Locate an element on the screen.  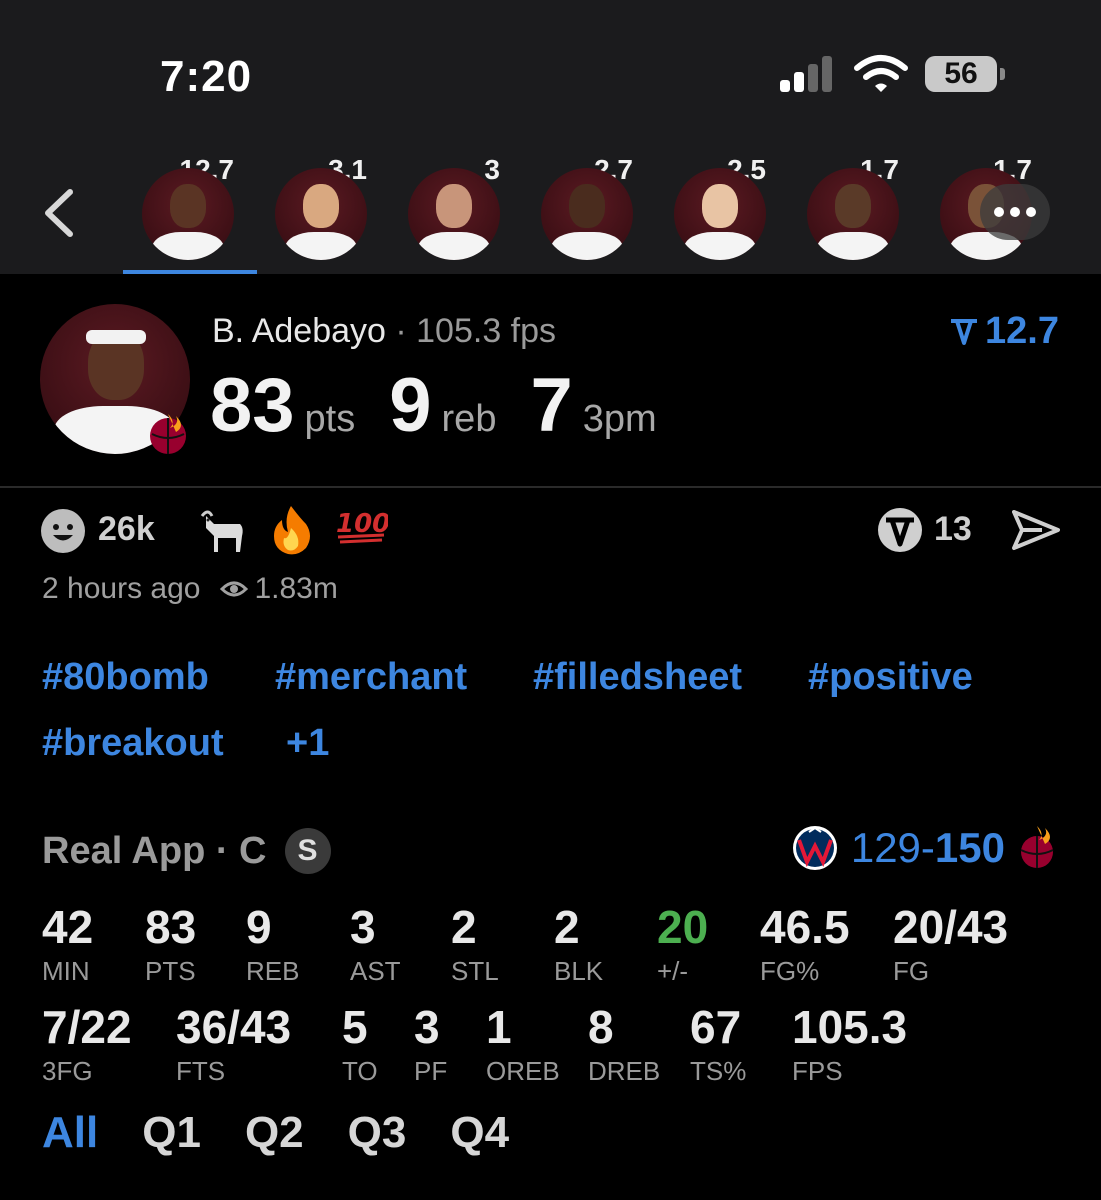
stat-ts: 67 TS% is located at coordinates (718, 1043).